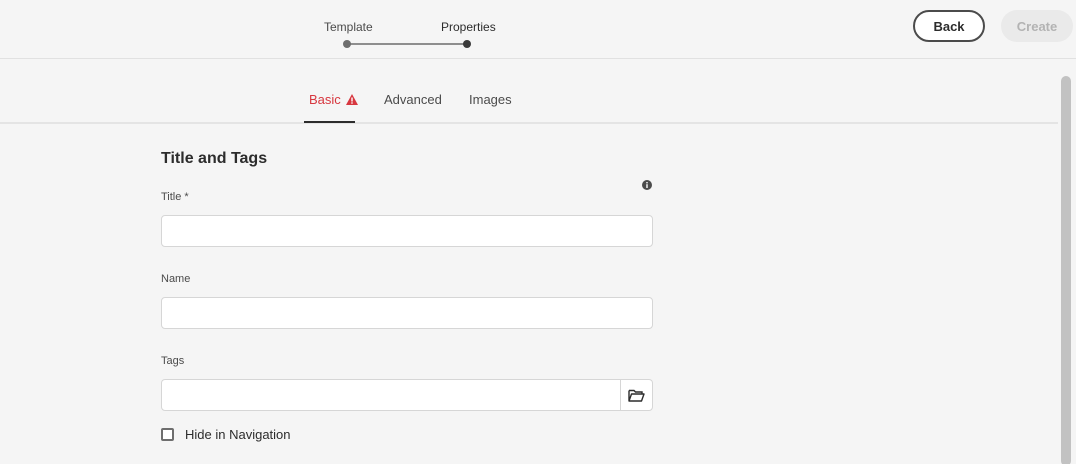  What do you see at coordinates (391, 395) in the screenshot?
I see `tags-input` at bounding box center [391, 395].